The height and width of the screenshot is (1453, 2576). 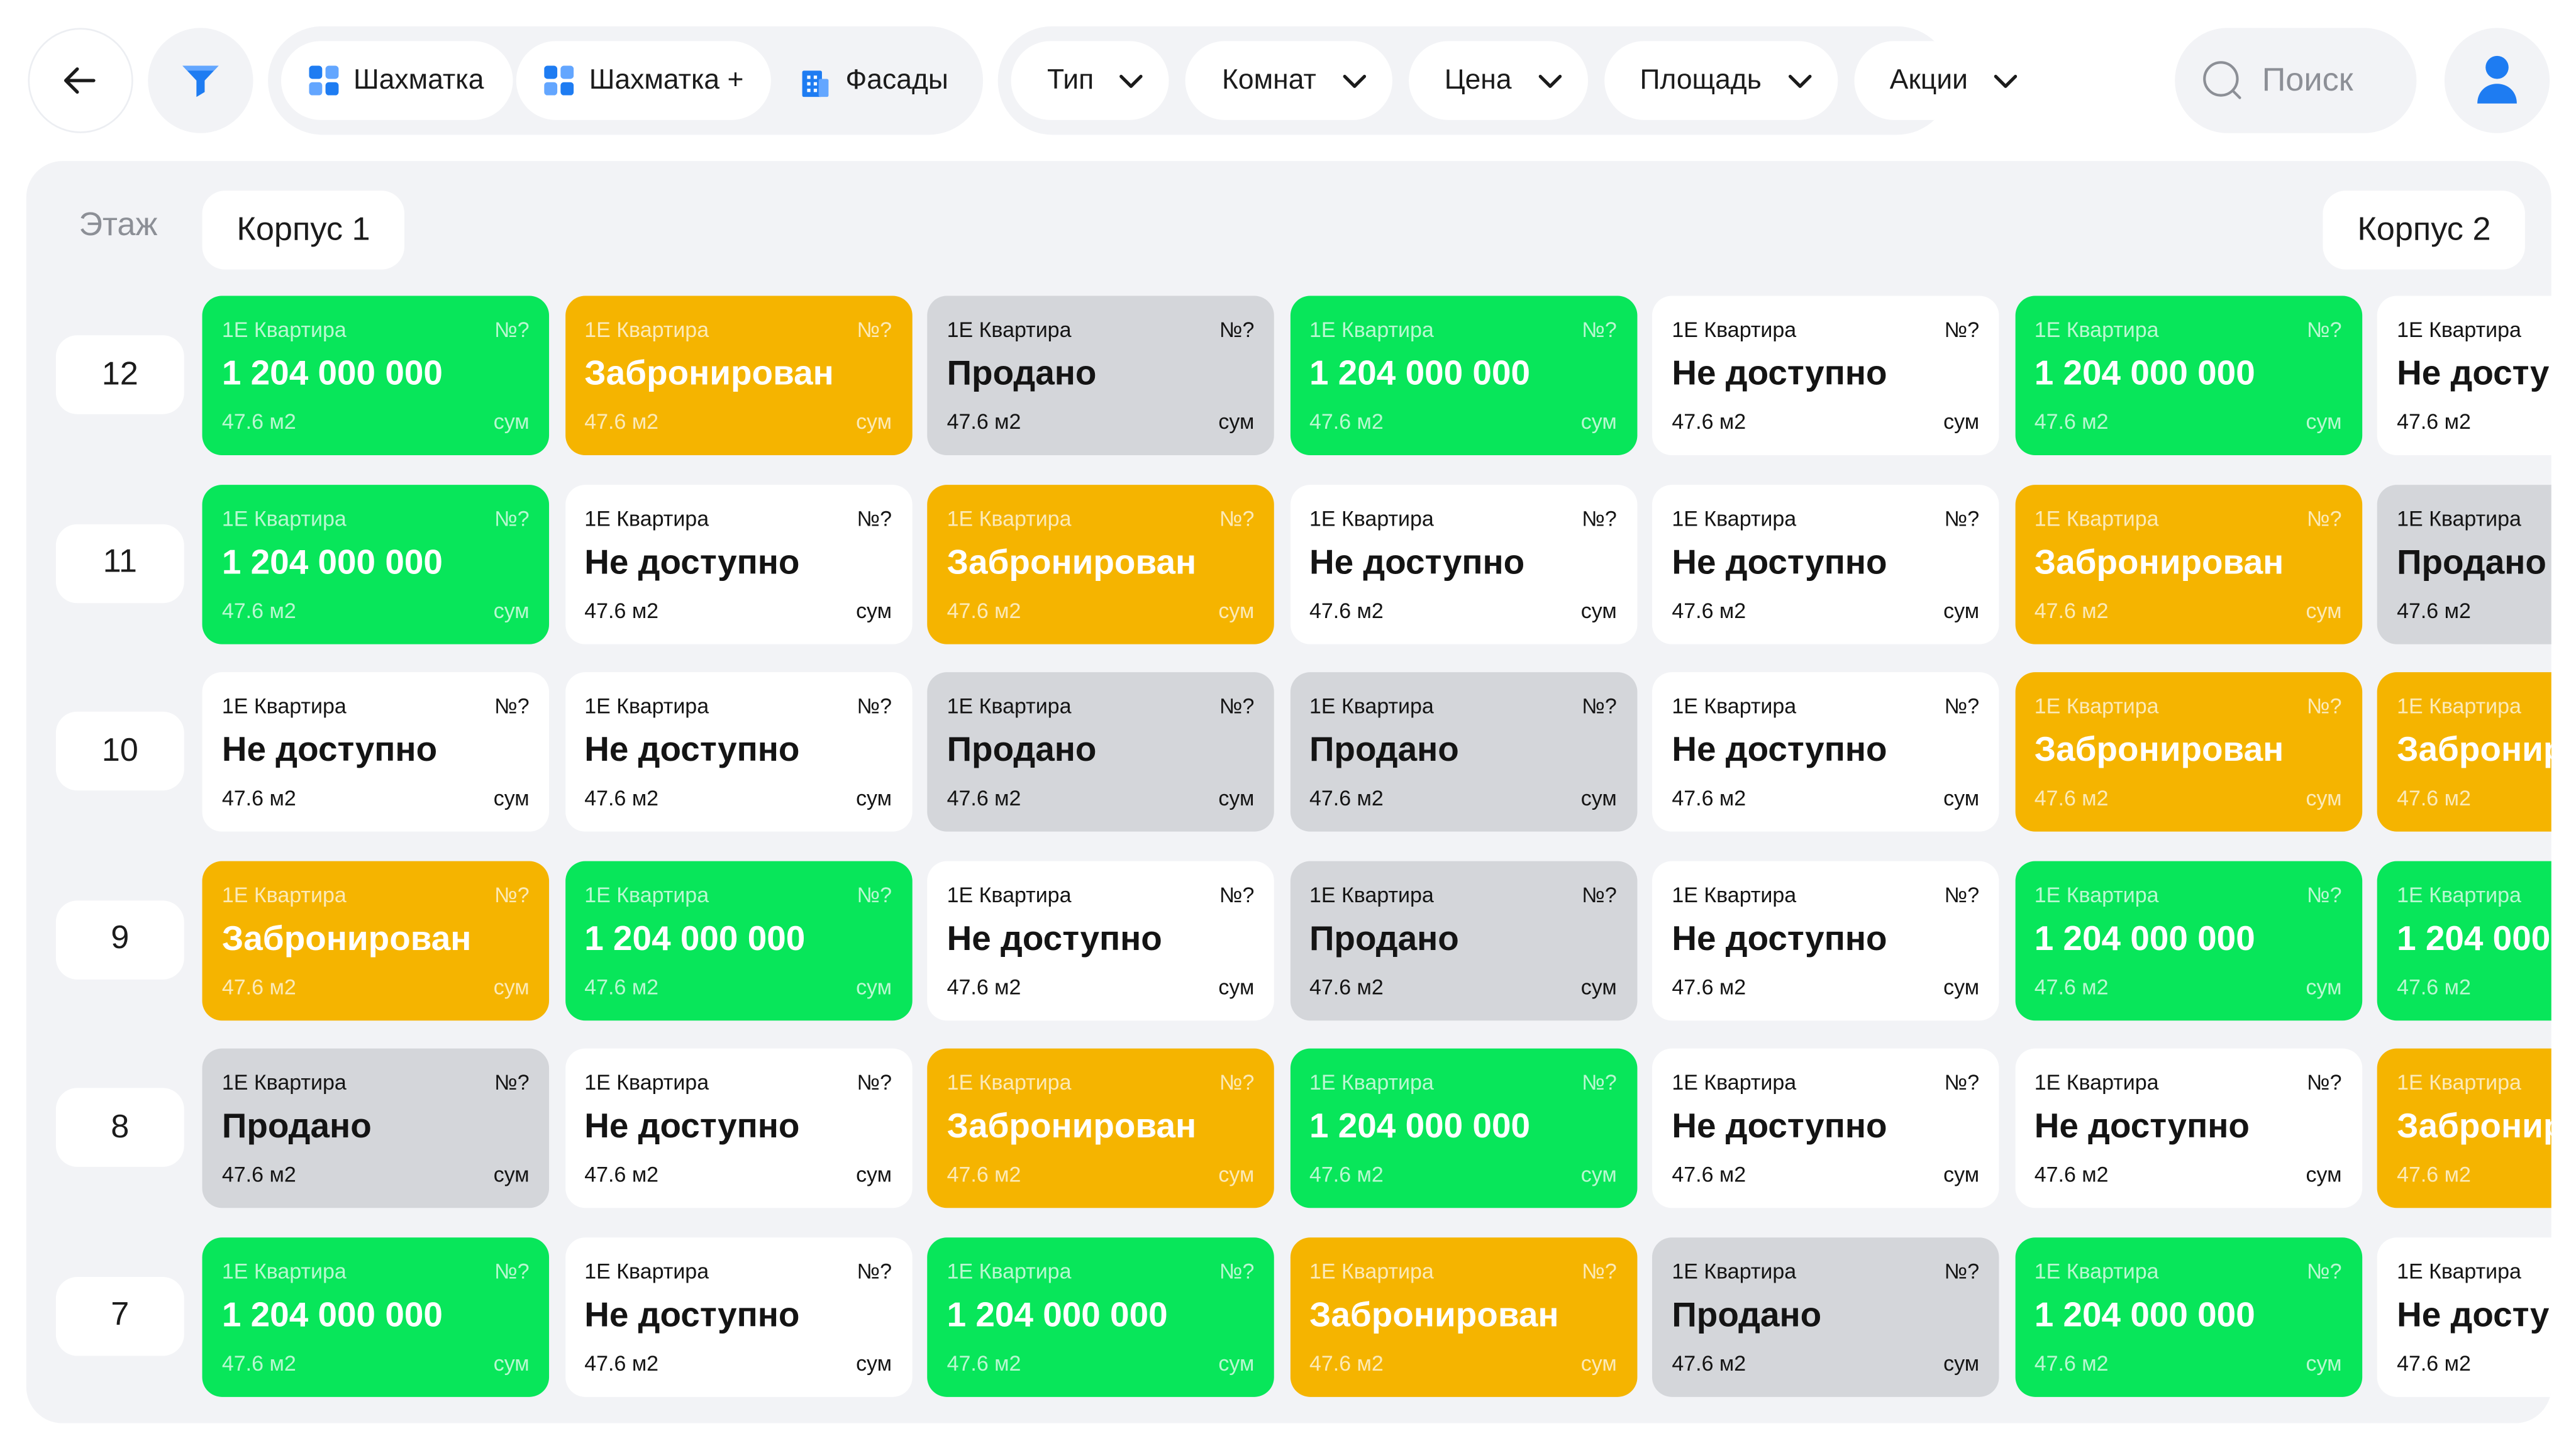 What do you see at coordinates (2340, 81) in the screenshot?
I see `search-input` at bounding box center [2340, 81].